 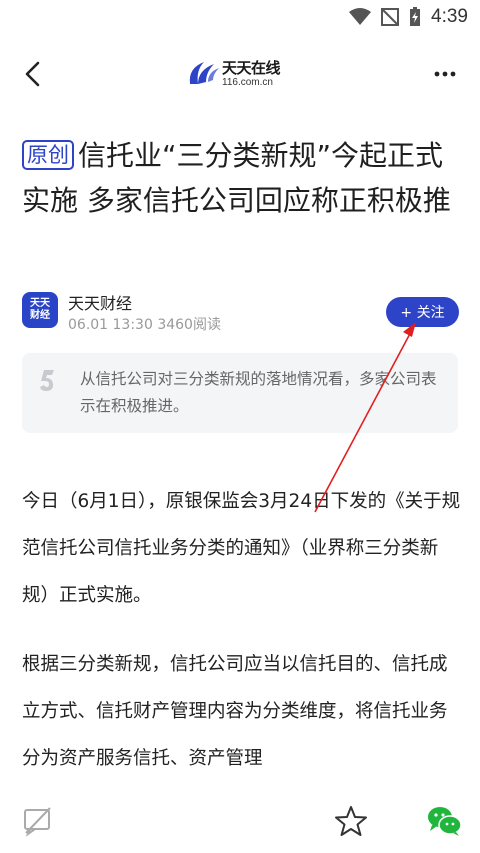 What do you see at coordinates (444, 821) in the screenshot?
I see `wechat-icon` at bounding box center [444, 821].